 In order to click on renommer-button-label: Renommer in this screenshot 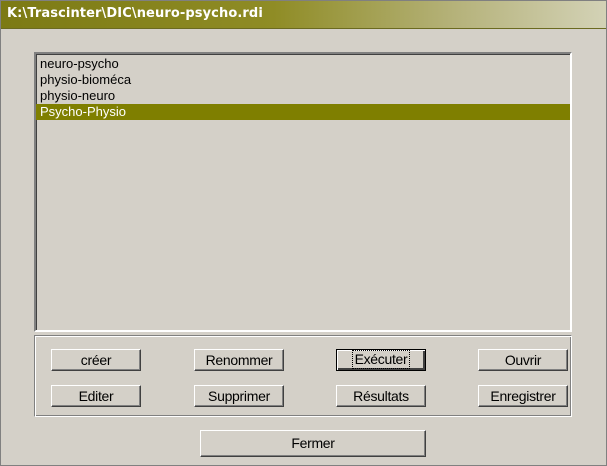, I will do `click(239, 360)`.